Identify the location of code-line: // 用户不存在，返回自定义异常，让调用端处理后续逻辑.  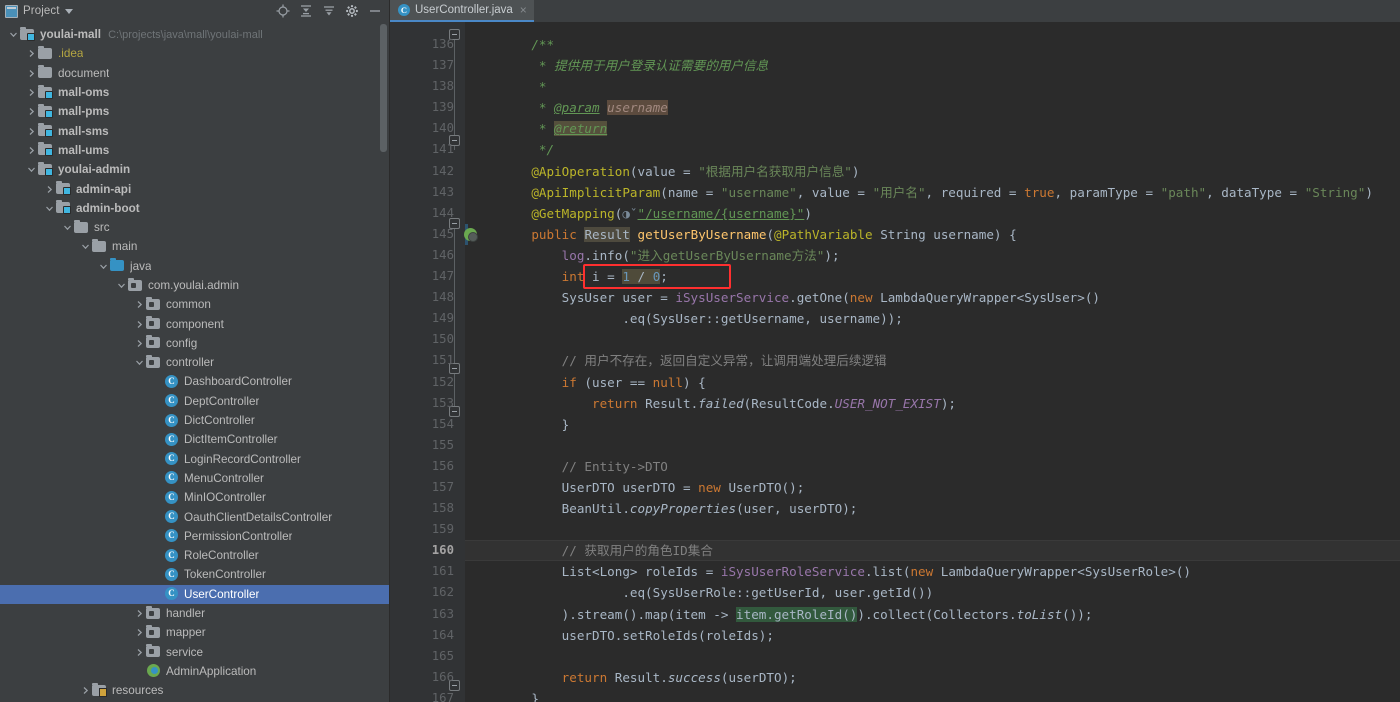
(950, 360).